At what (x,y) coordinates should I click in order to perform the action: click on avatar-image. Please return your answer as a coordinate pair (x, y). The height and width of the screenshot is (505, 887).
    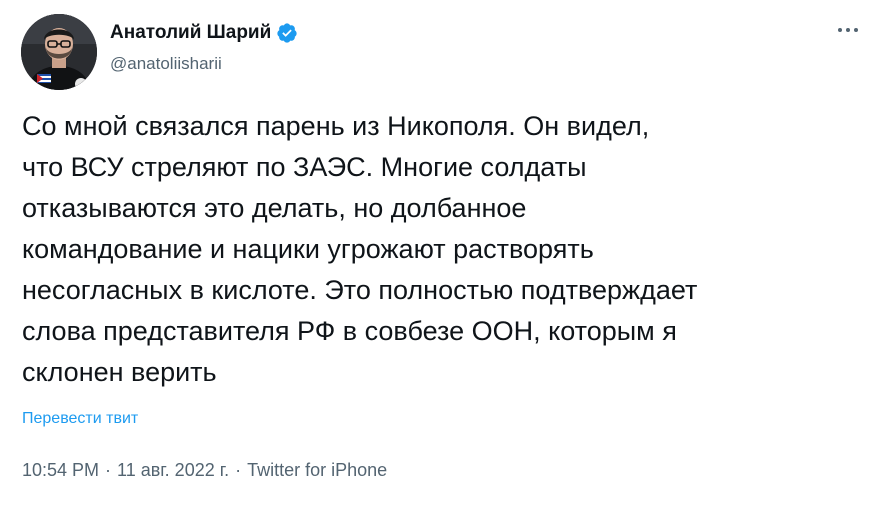
    Looking at the image, I should click on (59, 52).